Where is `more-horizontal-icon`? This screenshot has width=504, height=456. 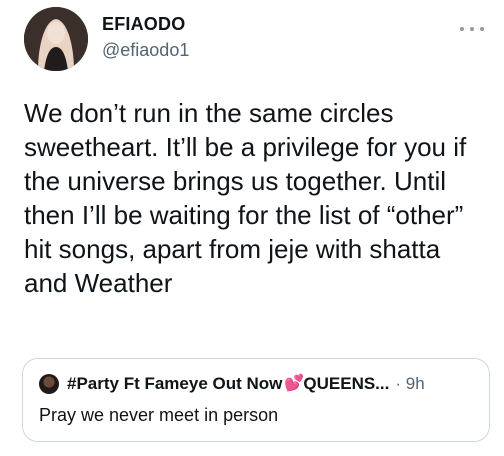
more-horizontal-icon is located at coordinates (472, 29).